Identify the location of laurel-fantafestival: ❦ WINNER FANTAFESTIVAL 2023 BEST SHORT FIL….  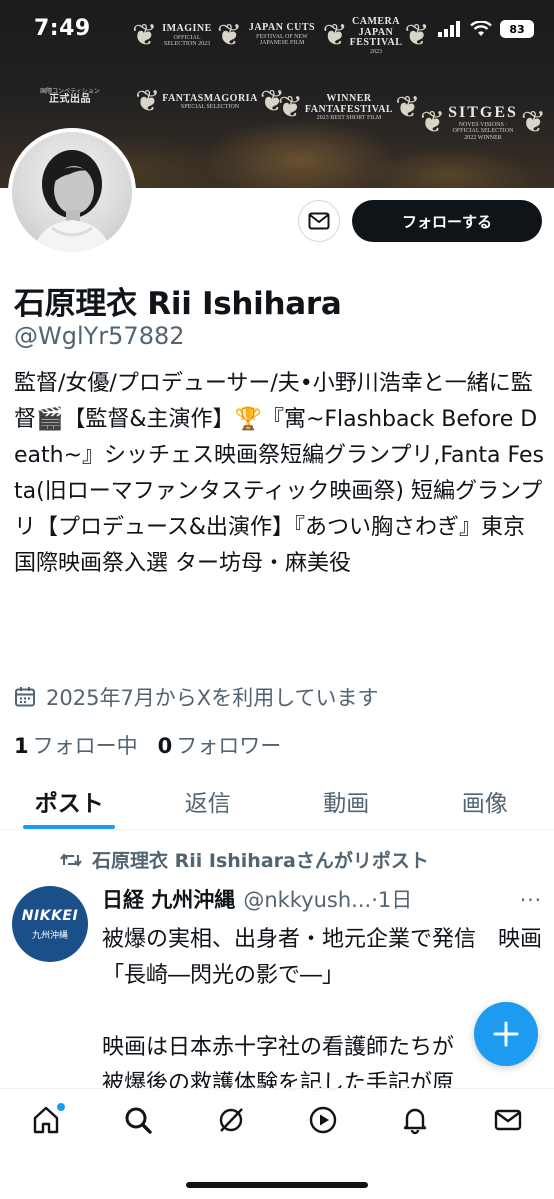
(349, 108).